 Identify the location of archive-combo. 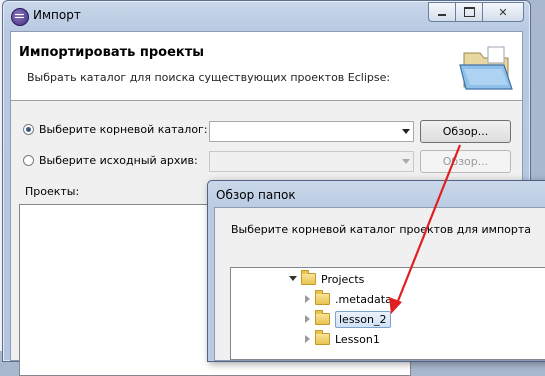
(311, 161).